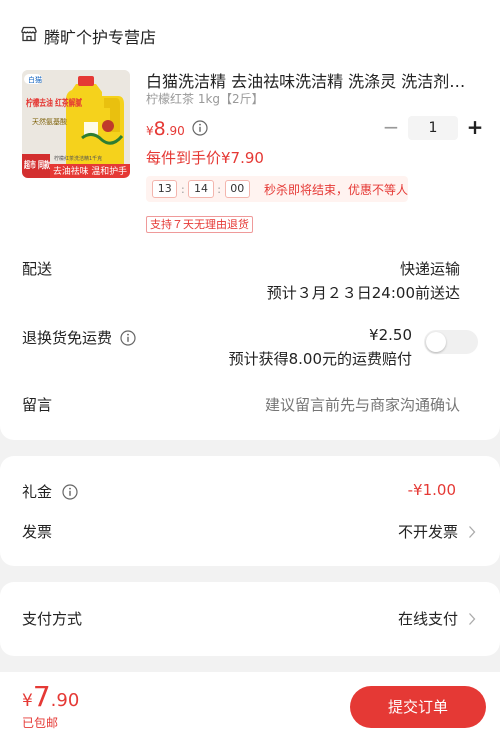  Describe the element at coordinates (336, 189) in the screenshot. I see `countdown-message: 秒杀即将结束，优惠不等人` at that location.